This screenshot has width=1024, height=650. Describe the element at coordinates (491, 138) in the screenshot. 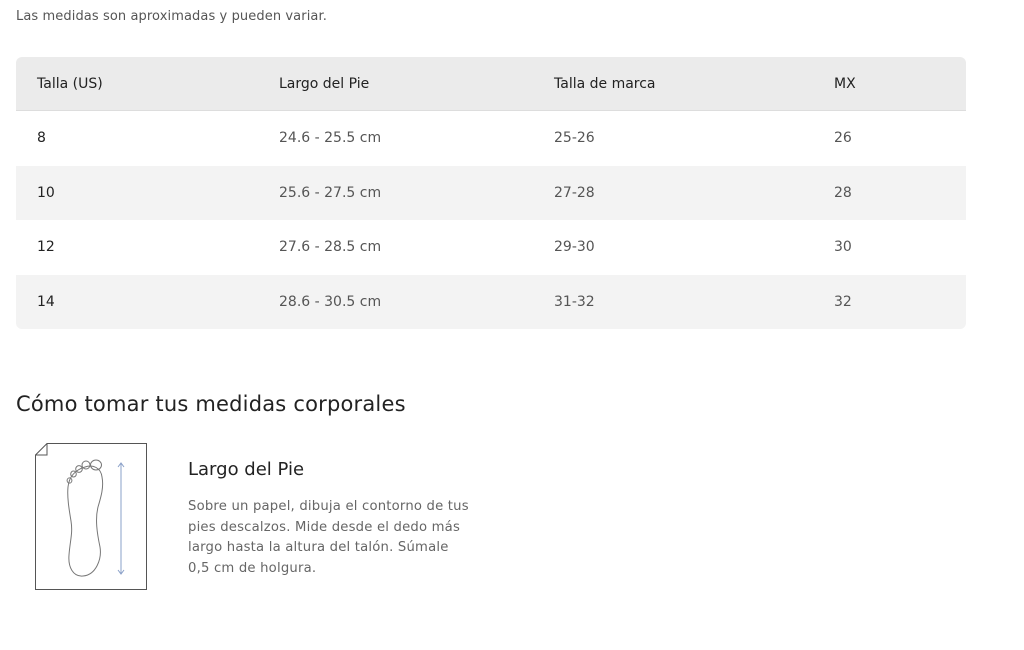

I see `table-row: 8 24.6 - 25.5 cm 25-26 26` at that location.